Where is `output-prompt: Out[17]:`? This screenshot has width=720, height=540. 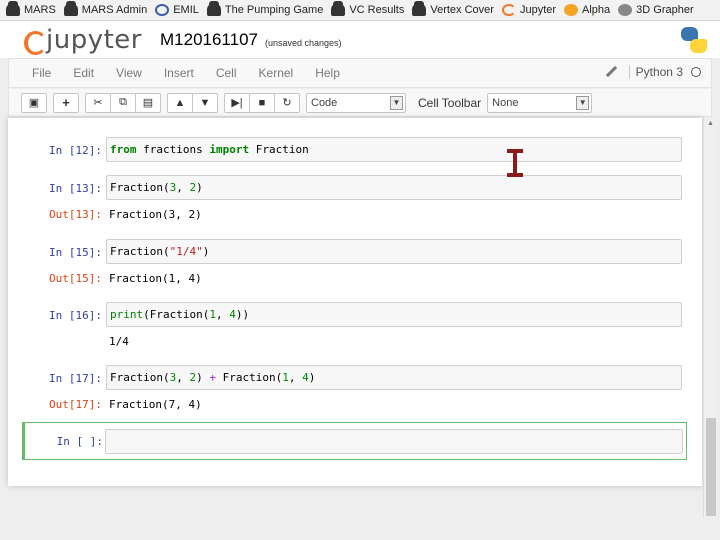 output-prompt: Out[17]: is located at coordinates (75, 404).